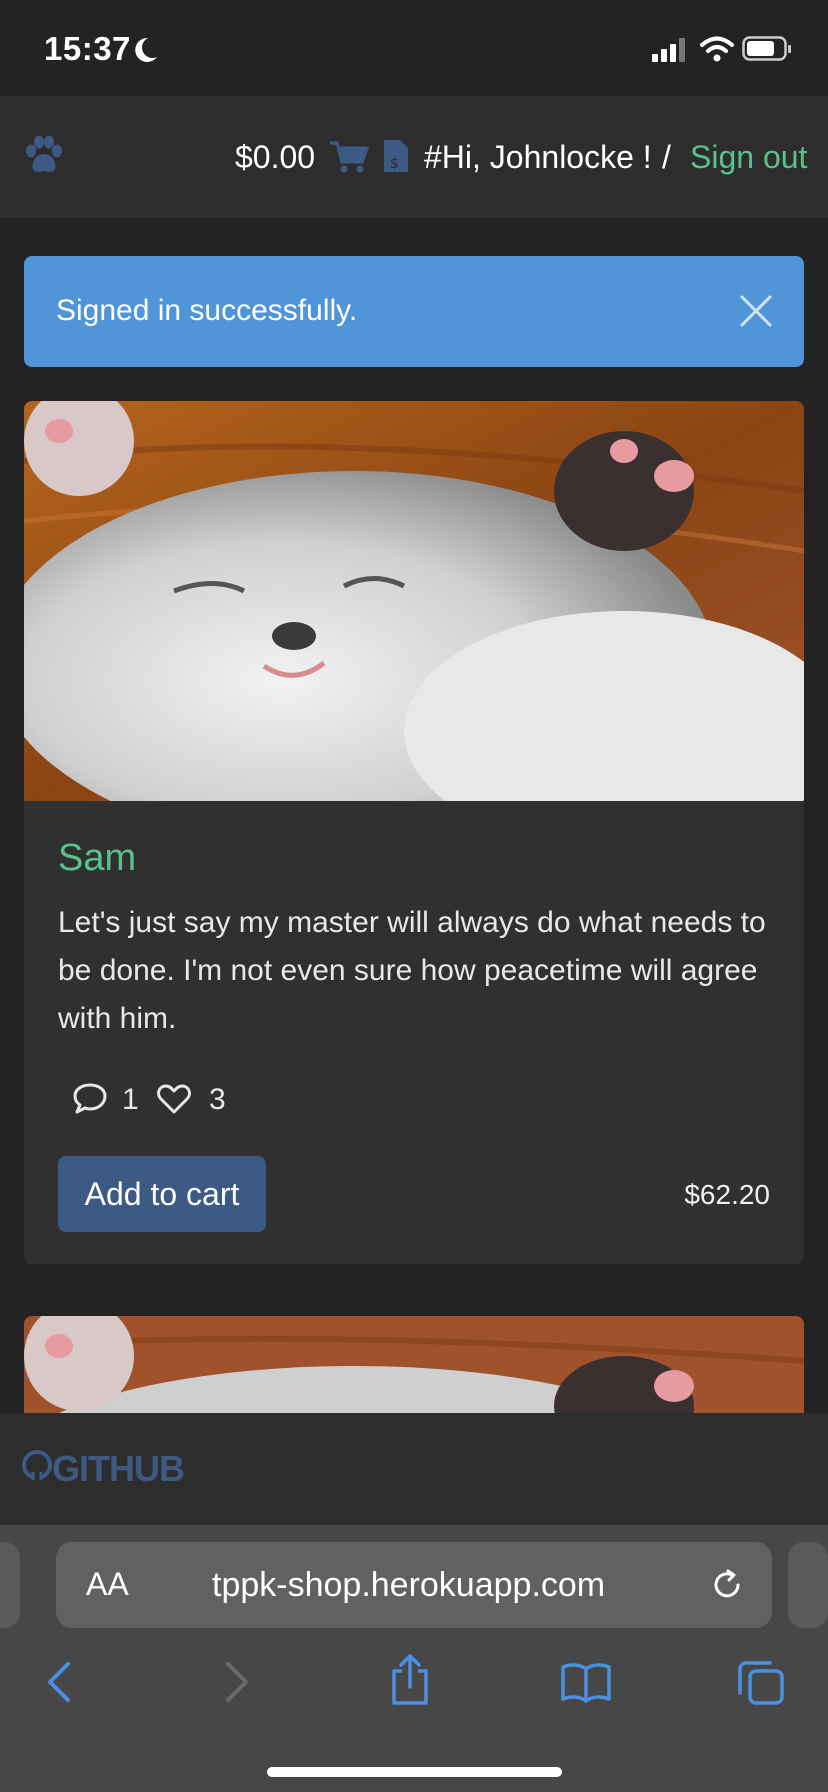 This screenshot has width=828, height=1792. Describe the element at coordinates (97, 858) in the screenshot. I see `product-name: Sam` at that location.